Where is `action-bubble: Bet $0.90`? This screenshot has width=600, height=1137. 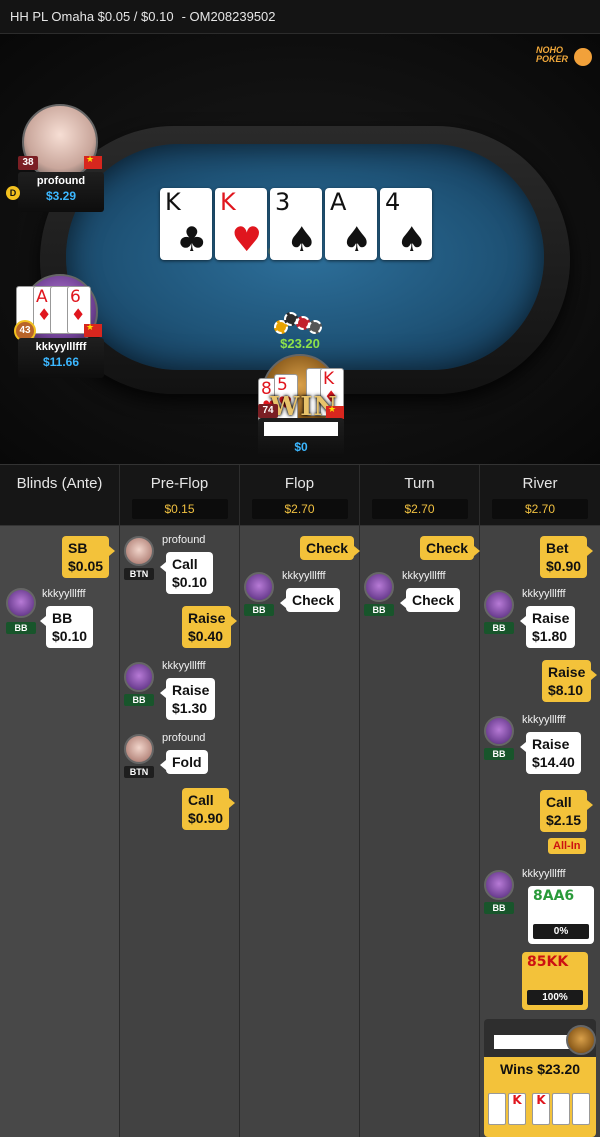 action-bubble: Bet $0.90 is located at coordinates (567, 557).